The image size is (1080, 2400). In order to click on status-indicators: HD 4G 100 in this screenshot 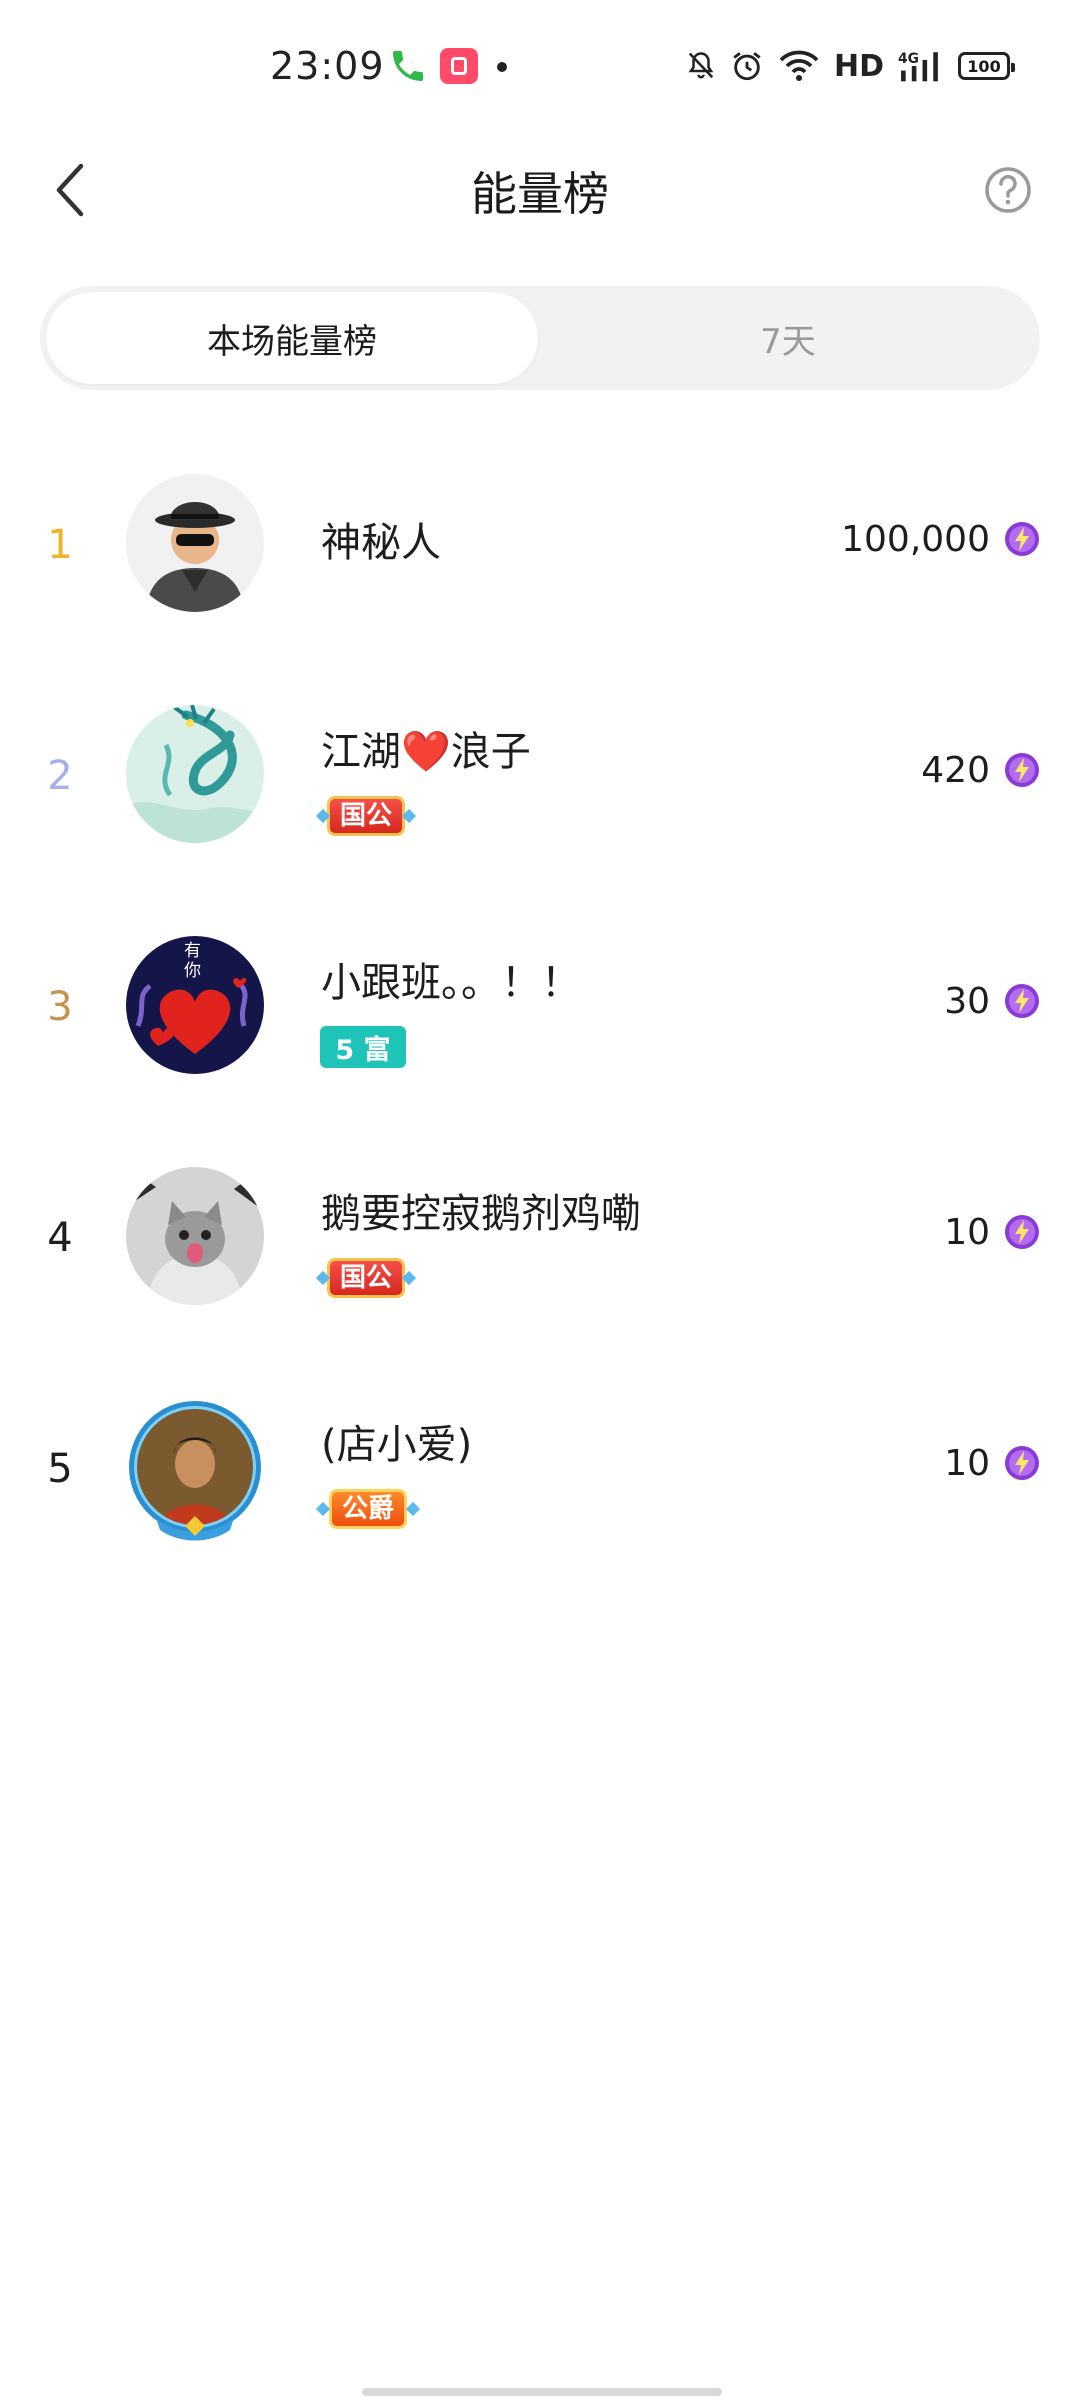, I will do `click(850, 66)`.